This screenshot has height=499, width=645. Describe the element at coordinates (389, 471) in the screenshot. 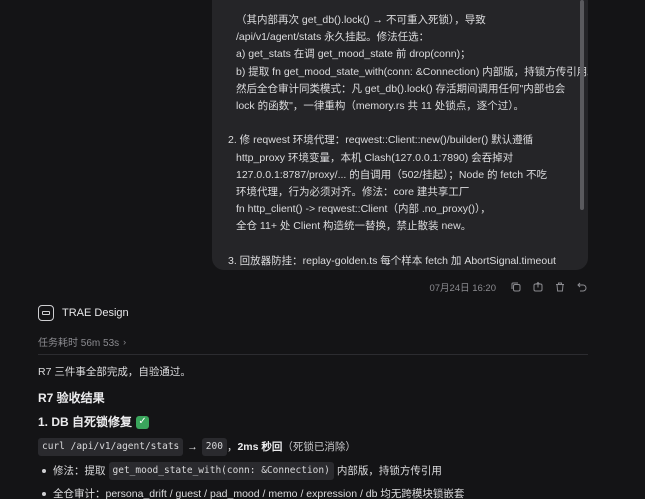

I see `bullet-suffix: 内部版，持锁方传引用` at that location.